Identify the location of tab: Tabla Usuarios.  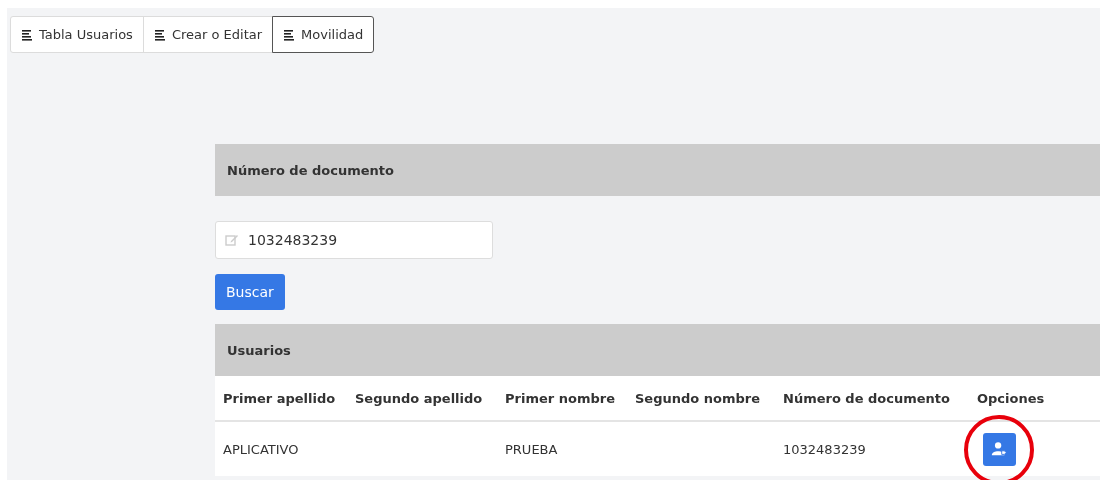
(77, 34).